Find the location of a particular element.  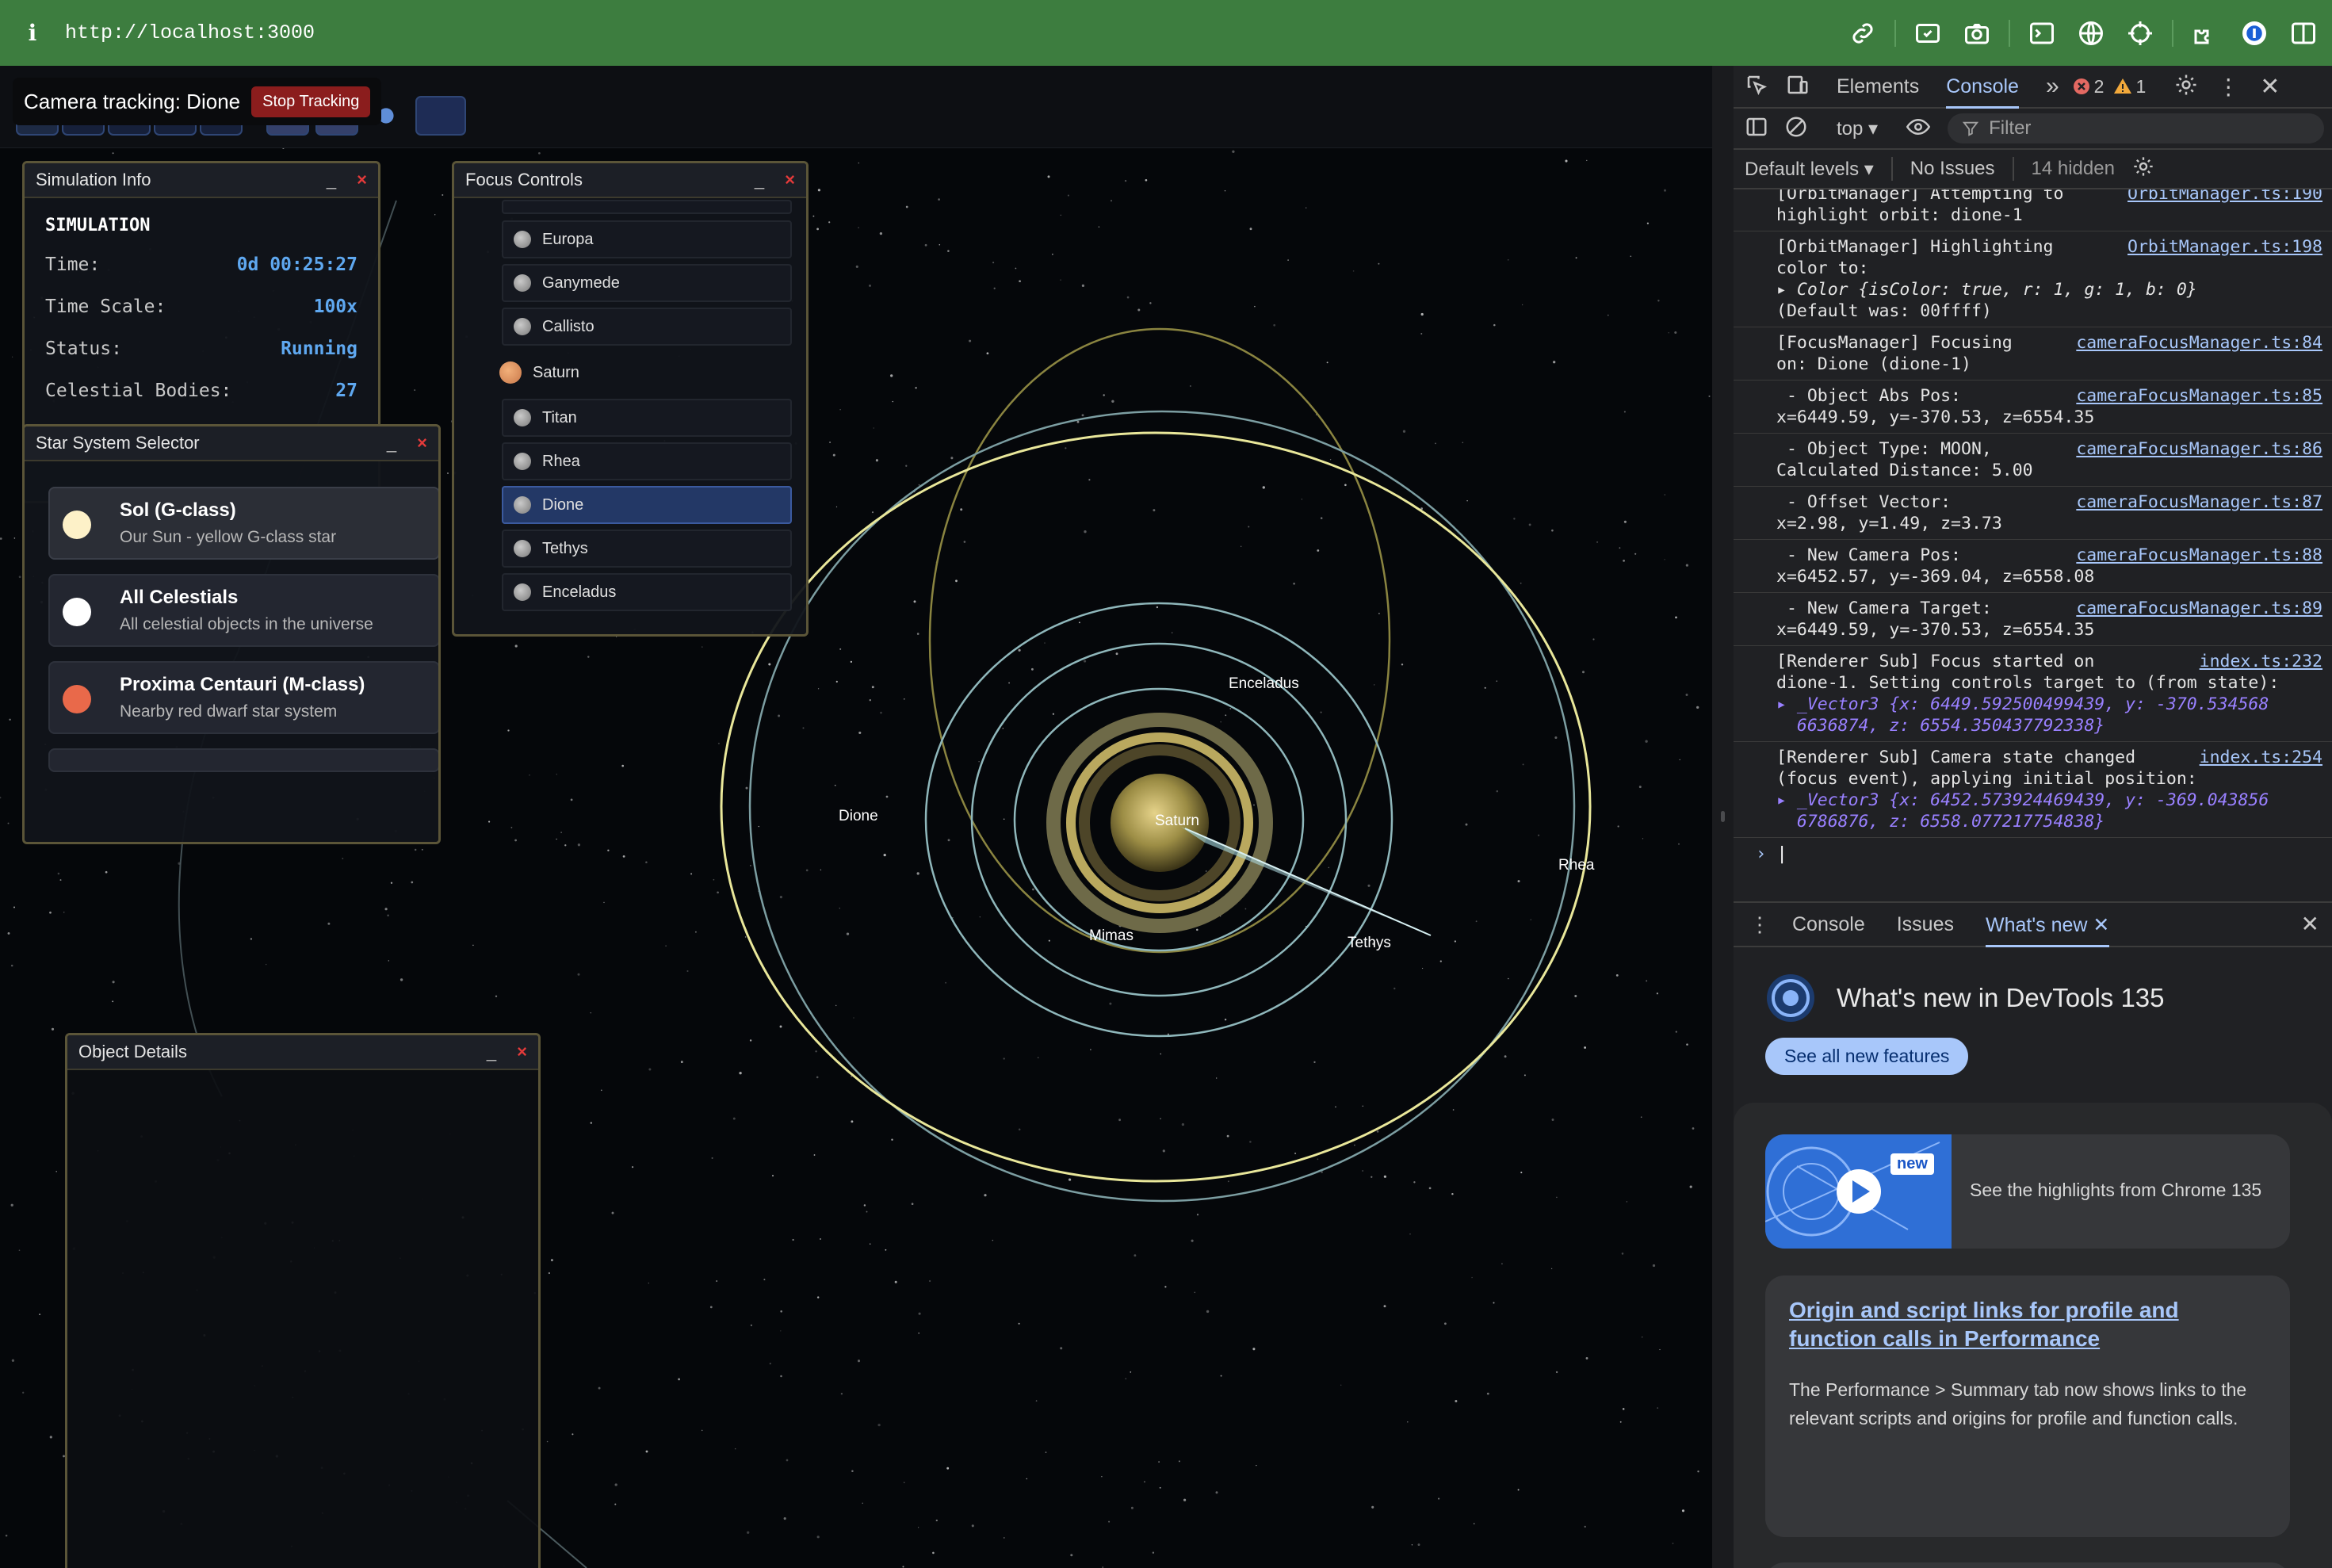

focus-item-titan: Titan is located at coordinates (647, 418).